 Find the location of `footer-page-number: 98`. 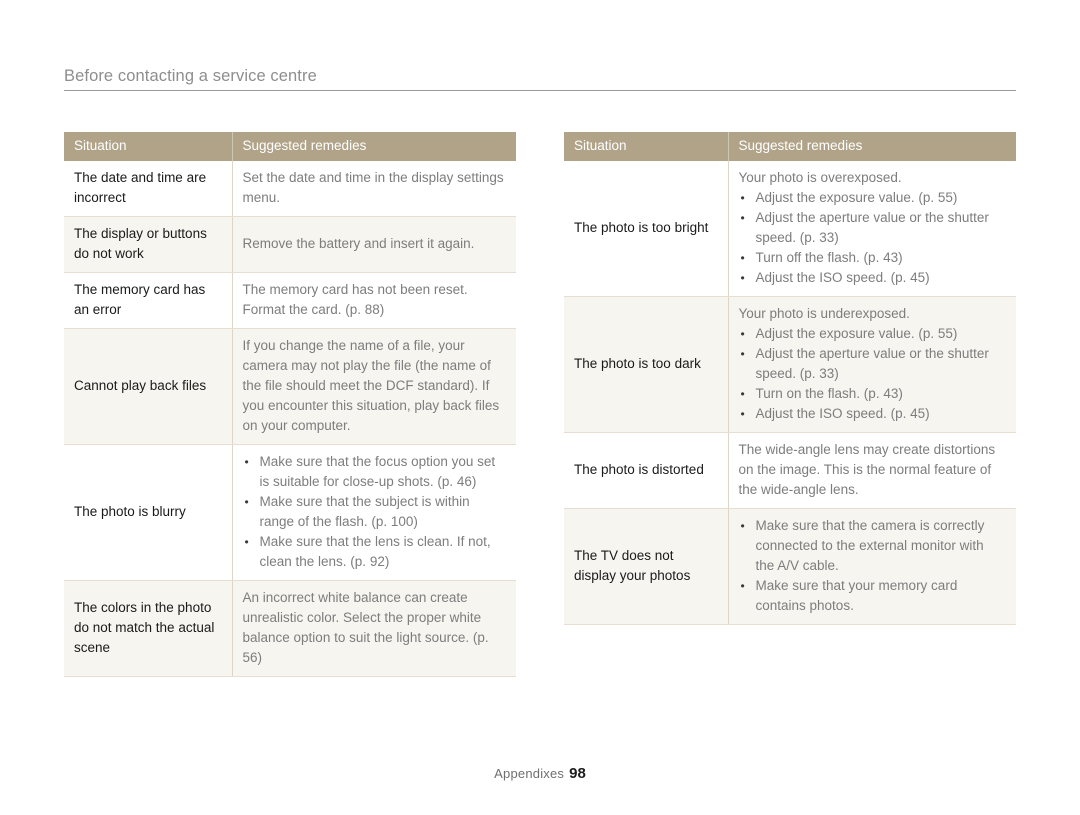

footer-page-number: 98 is located at coordinates (577, 773).